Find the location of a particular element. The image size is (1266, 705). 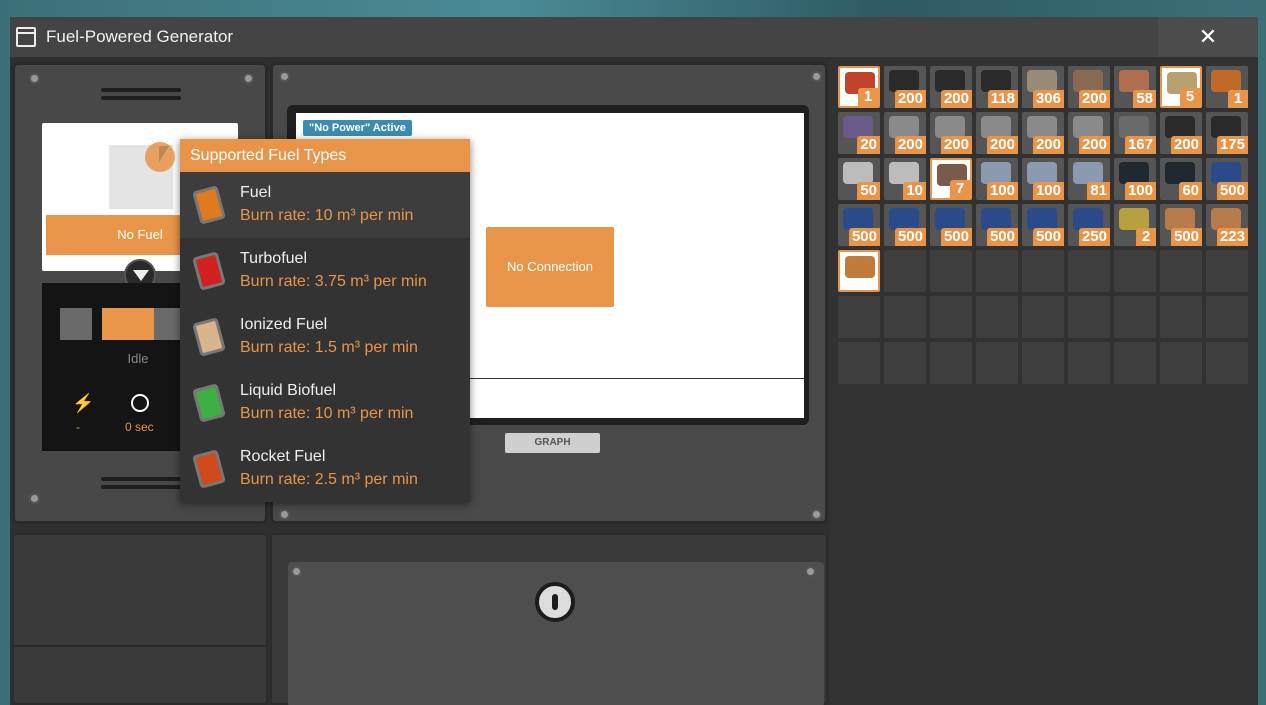

inventory-slot: 60 is located at coordinates (1181, 179).